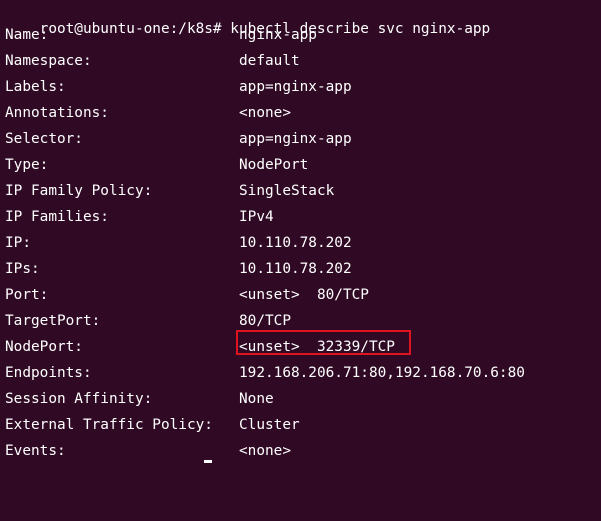  Describe the element at coordinates (27, 165) in the screenshot. I see `field-key: Type:` at that location.